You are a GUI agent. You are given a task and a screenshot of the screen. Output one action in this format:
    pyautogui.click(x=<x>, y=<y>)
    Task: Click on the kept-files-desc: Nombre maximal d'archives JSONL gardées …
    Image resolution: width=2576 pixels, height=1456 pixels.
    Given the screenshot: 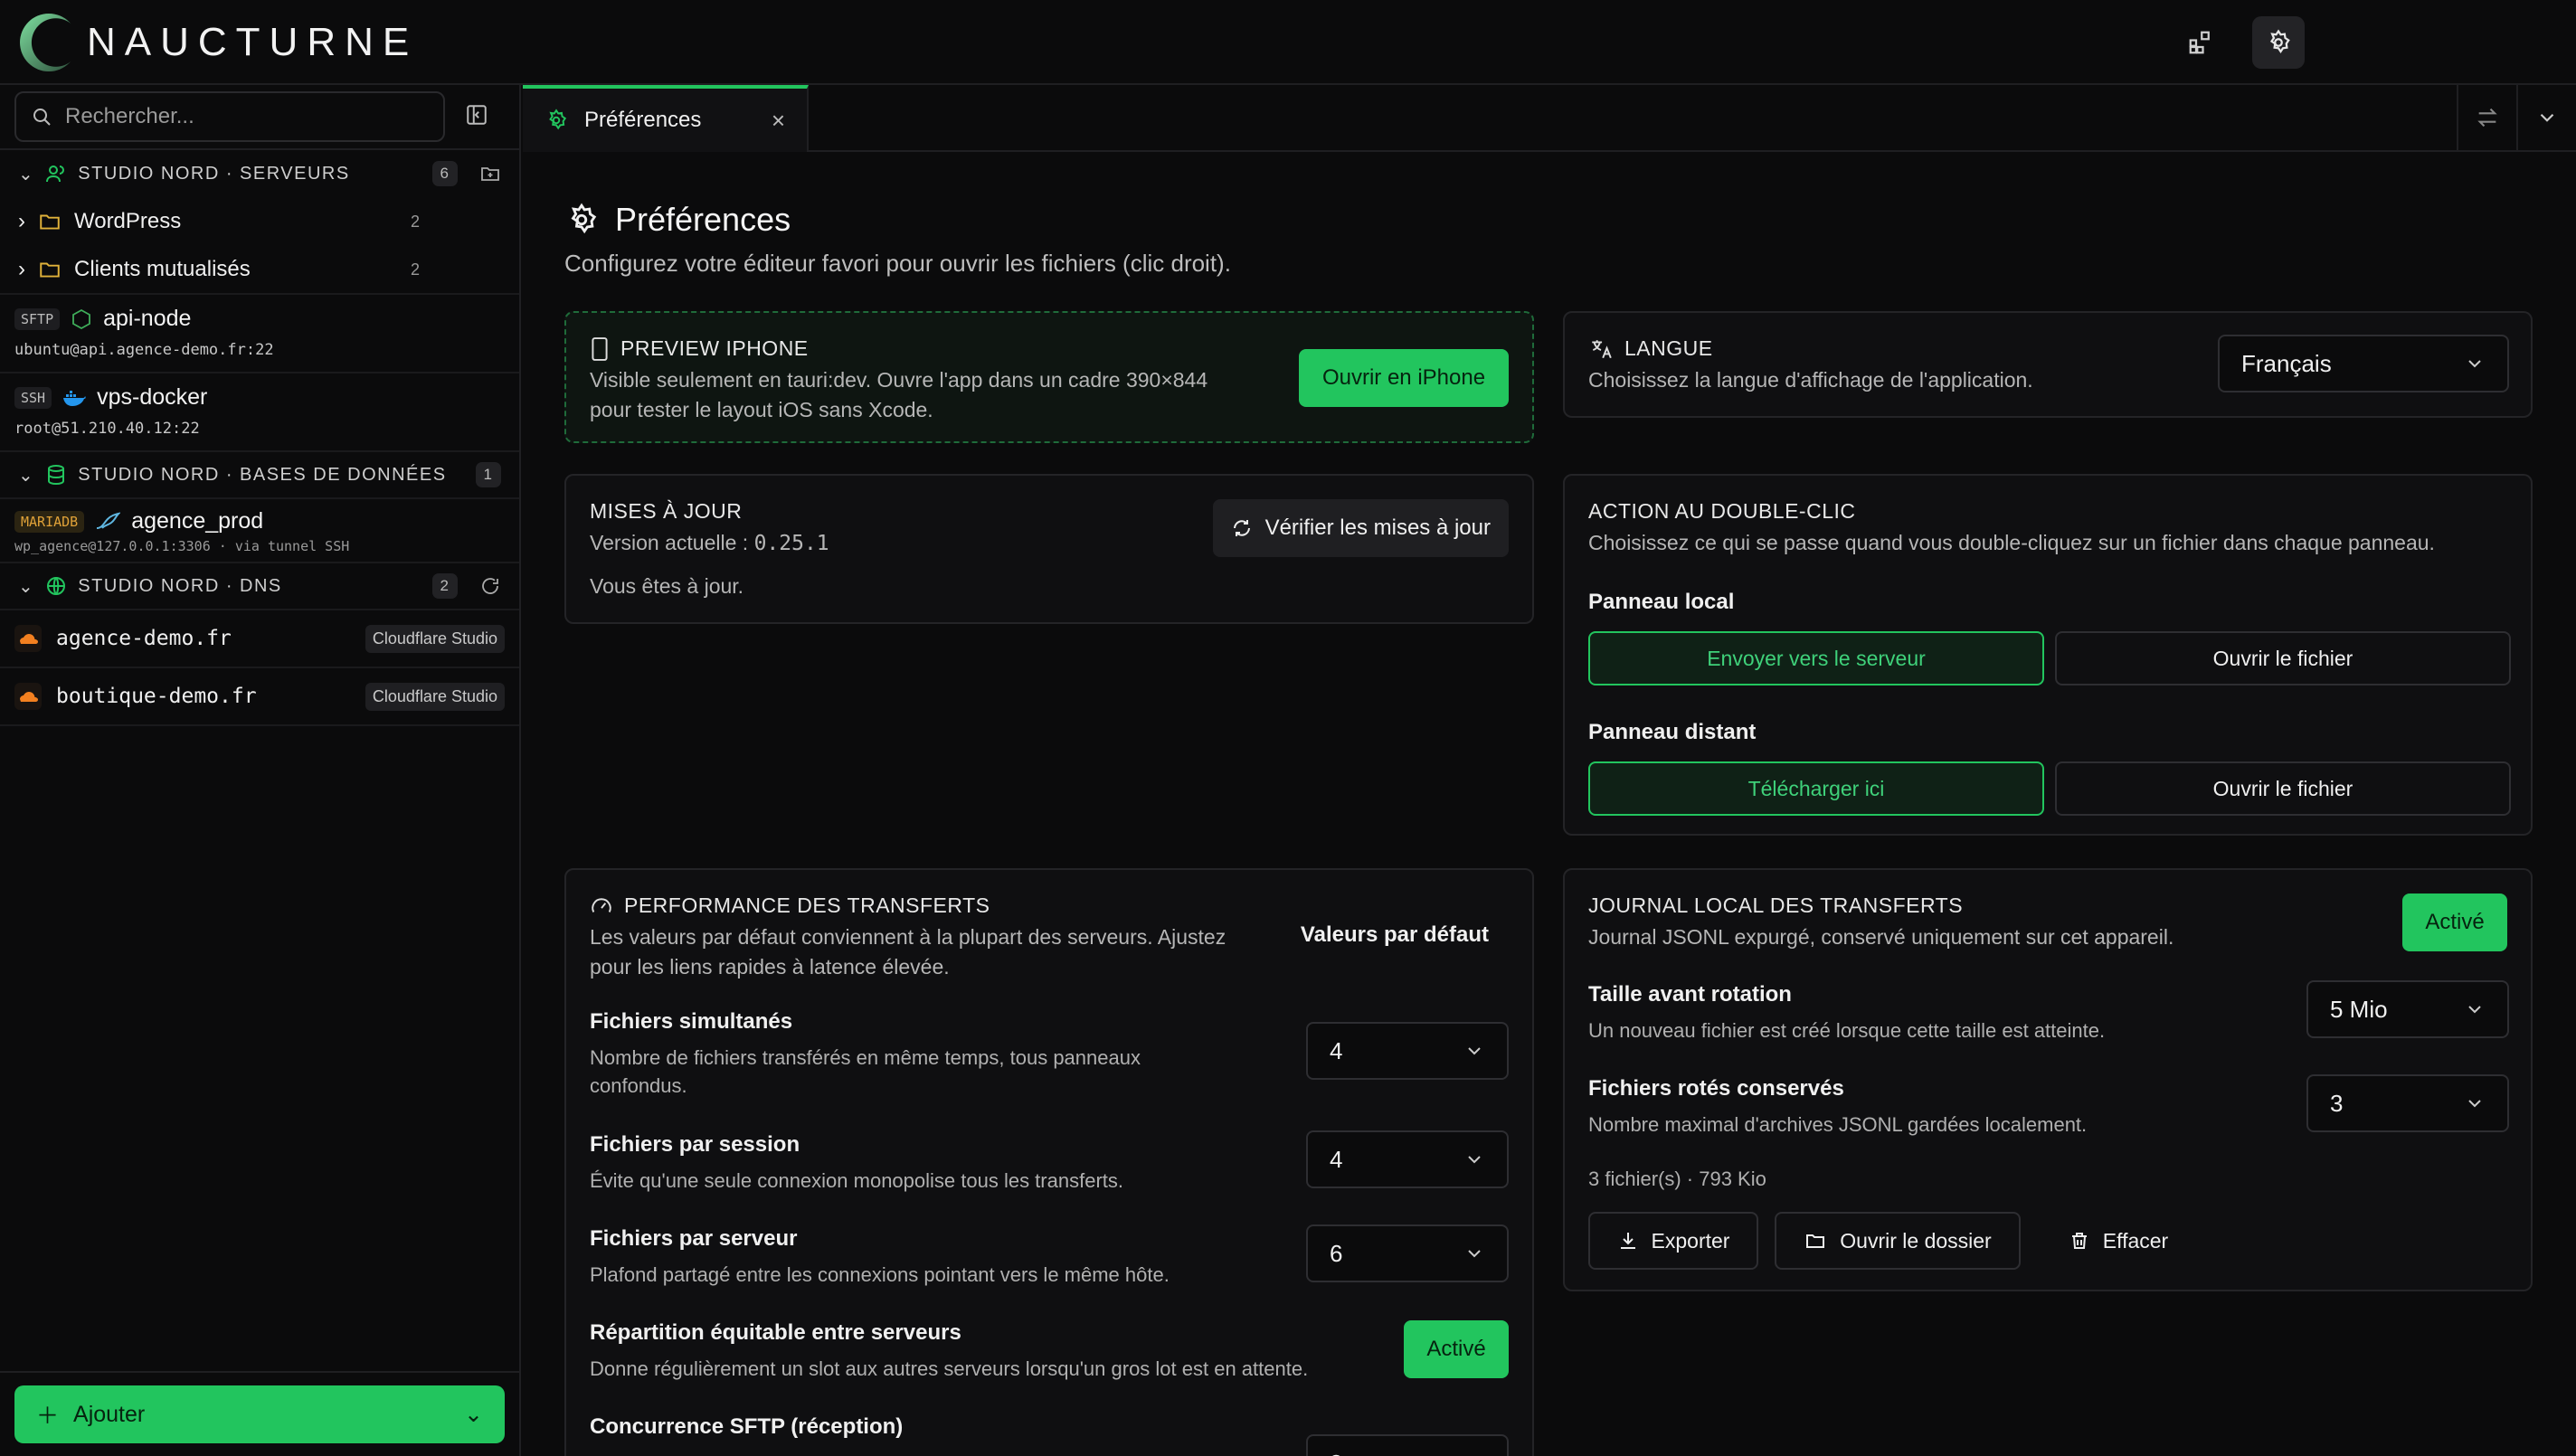 What is the action you would take?
    pyautogui.click(x=1838, y=1124)
    